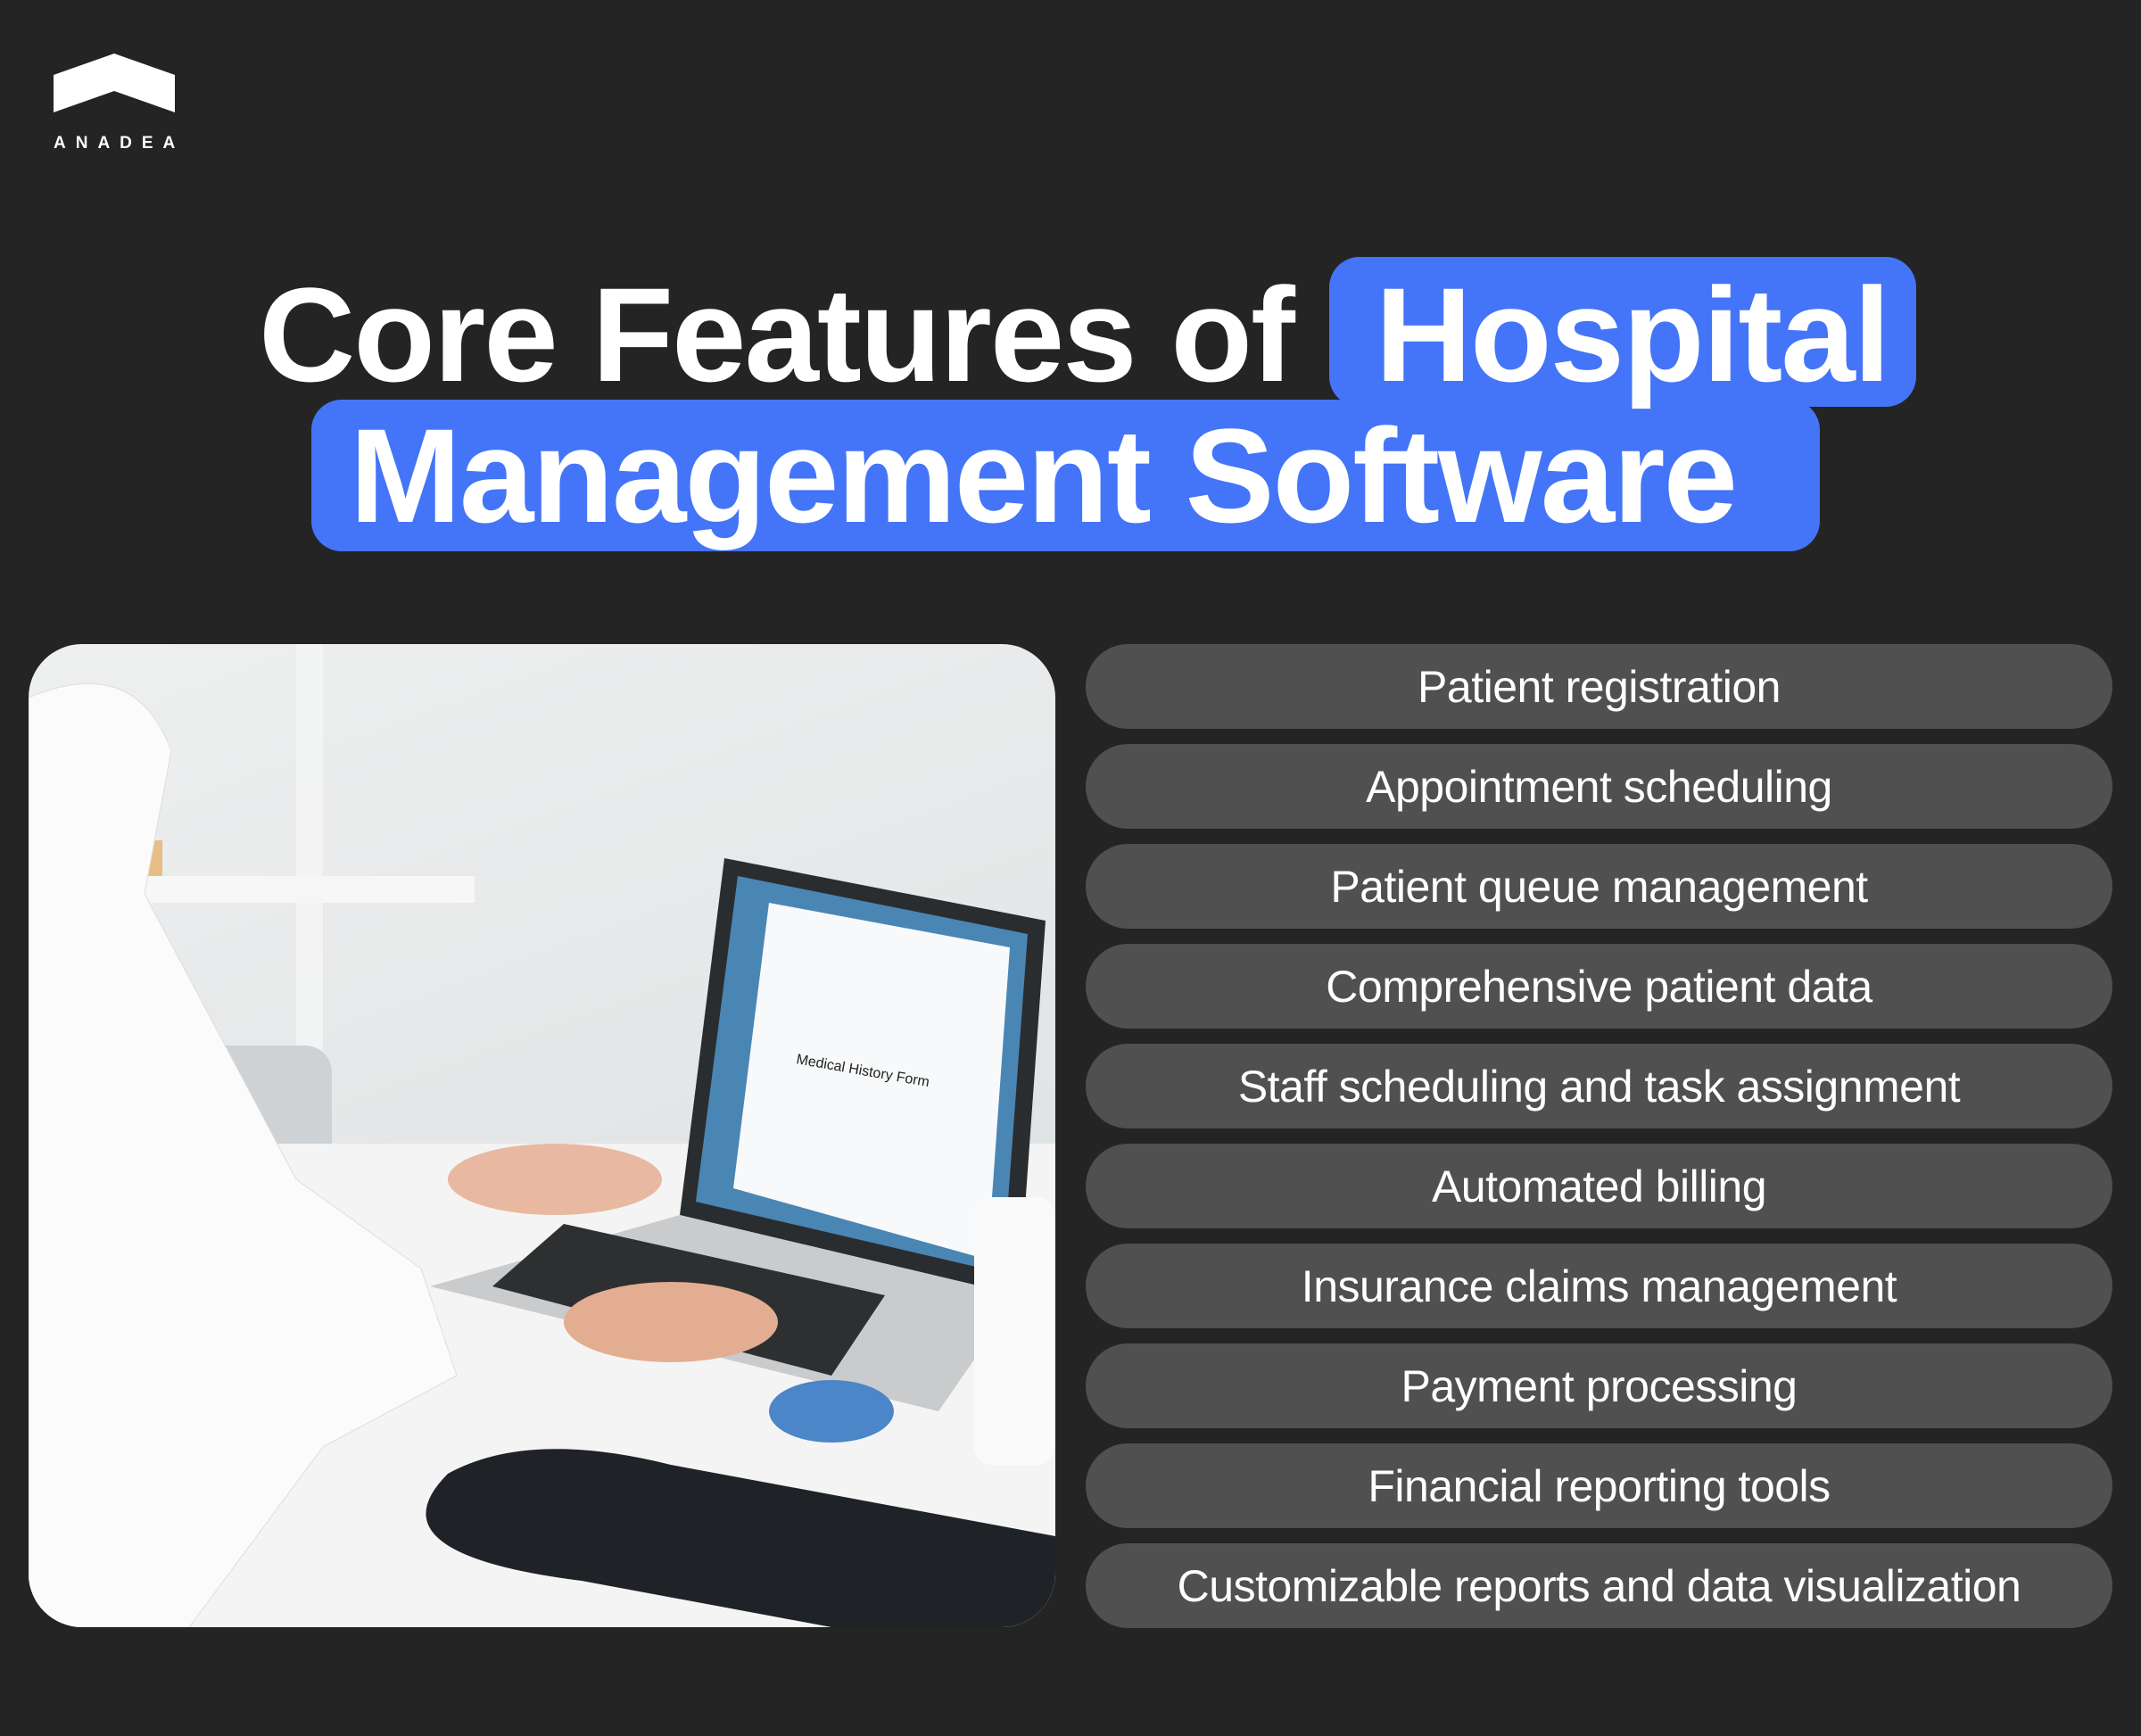  I want to click on feature-item: Patient registration, so click(1599, 686).